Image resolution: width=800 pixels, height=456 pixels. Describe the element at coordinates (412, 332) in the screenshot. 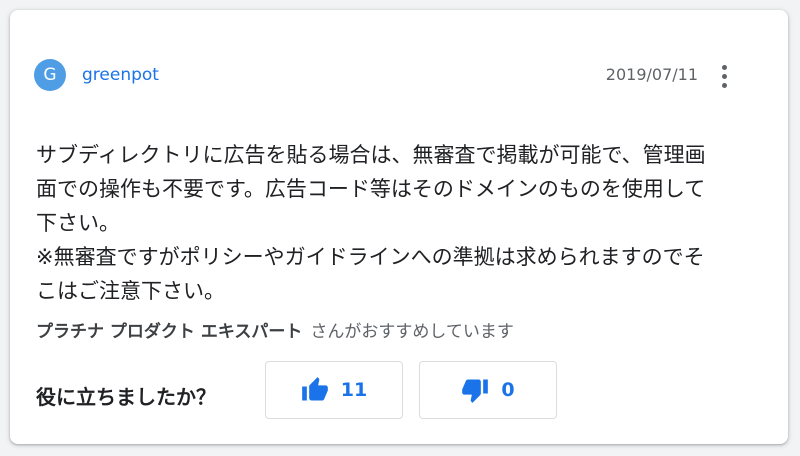

I see `recommendation-suffix: さんがおすすめしています` at that location.